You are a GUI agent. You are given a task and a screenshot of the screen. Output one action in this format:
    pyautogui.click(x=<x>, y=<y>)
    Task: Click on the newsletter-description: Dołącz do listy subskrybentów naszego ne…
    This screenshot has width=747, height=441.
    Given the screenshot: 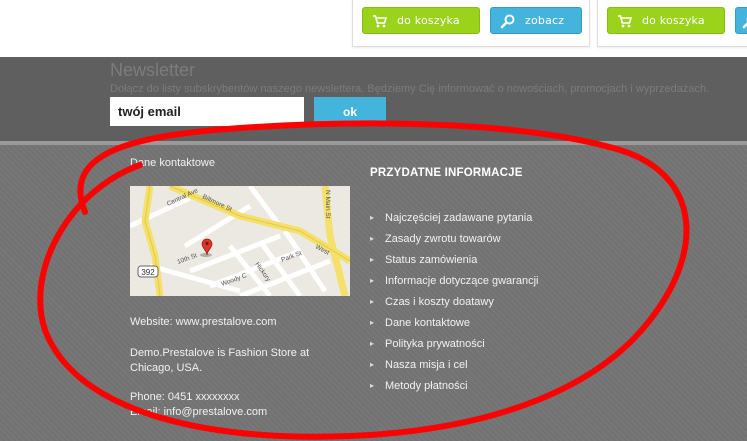 What is the action you would take?
    pyautogui.click(x=410, y=89)
    